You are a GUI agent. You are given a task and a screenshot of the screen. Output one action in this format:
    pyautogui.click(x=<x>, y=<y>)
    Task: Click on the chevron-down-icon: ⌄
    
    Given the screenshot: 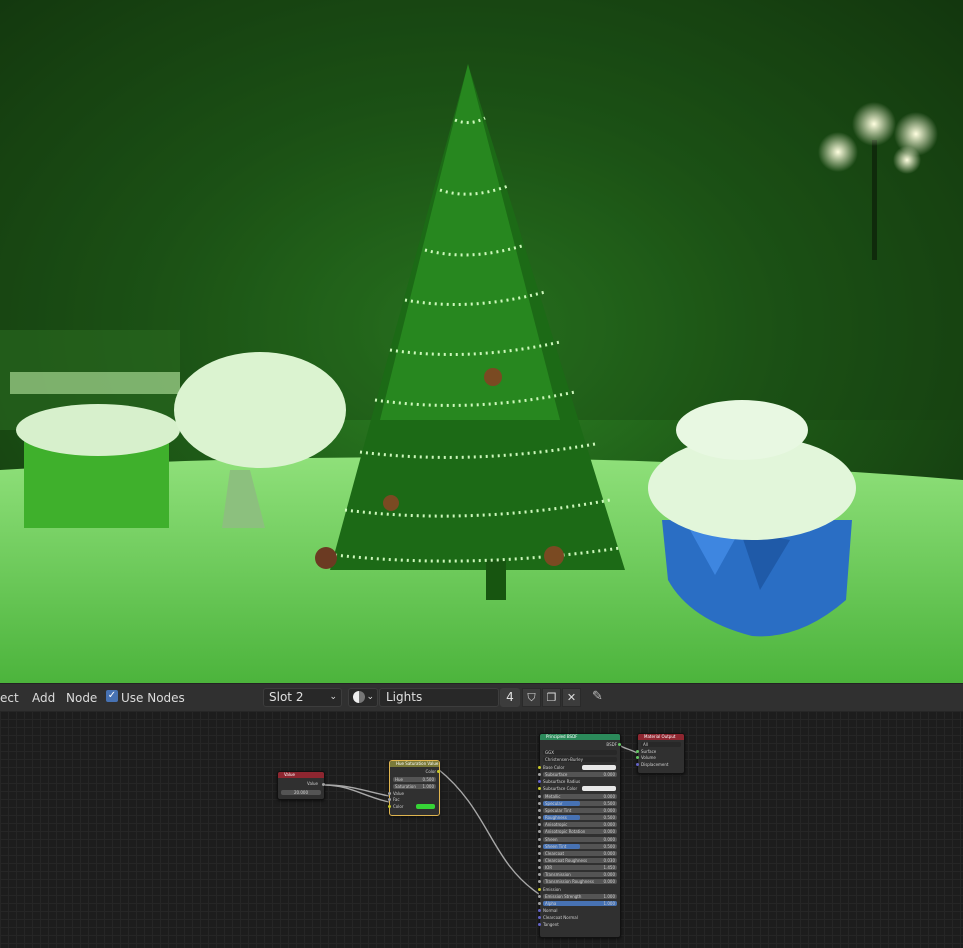 What is the action you would take?
    pyautogui.click(x=370, y=697)
    